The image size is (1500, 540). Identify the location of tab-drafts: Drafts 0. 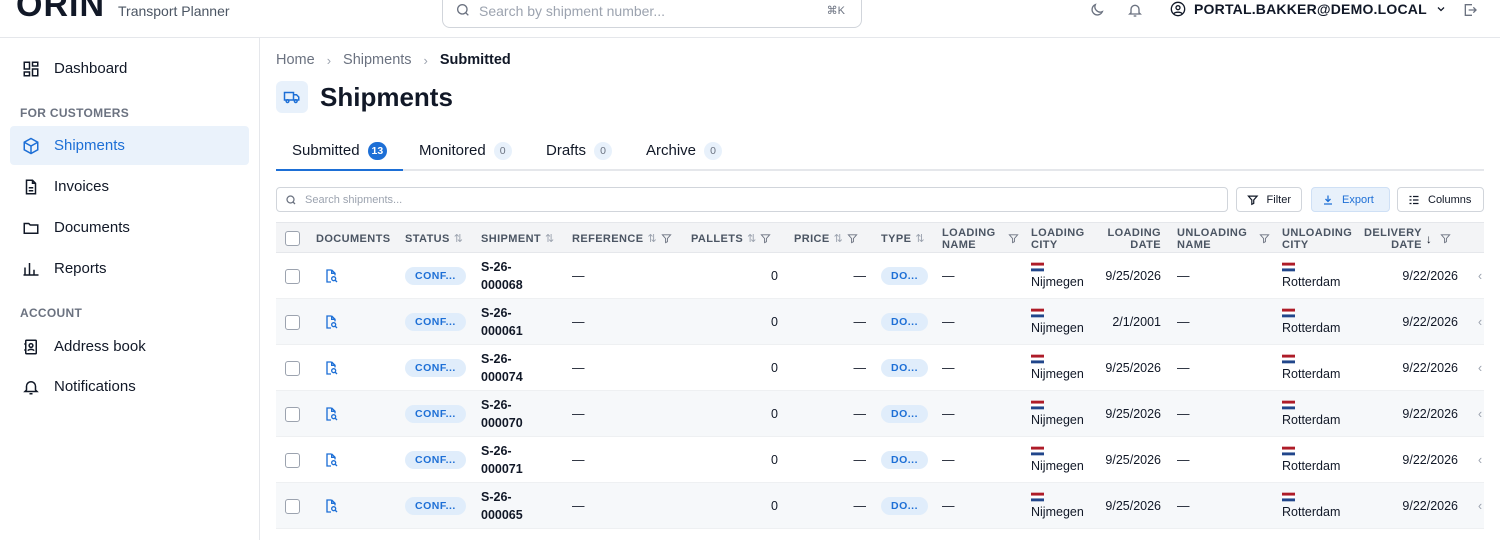
(579, 154).